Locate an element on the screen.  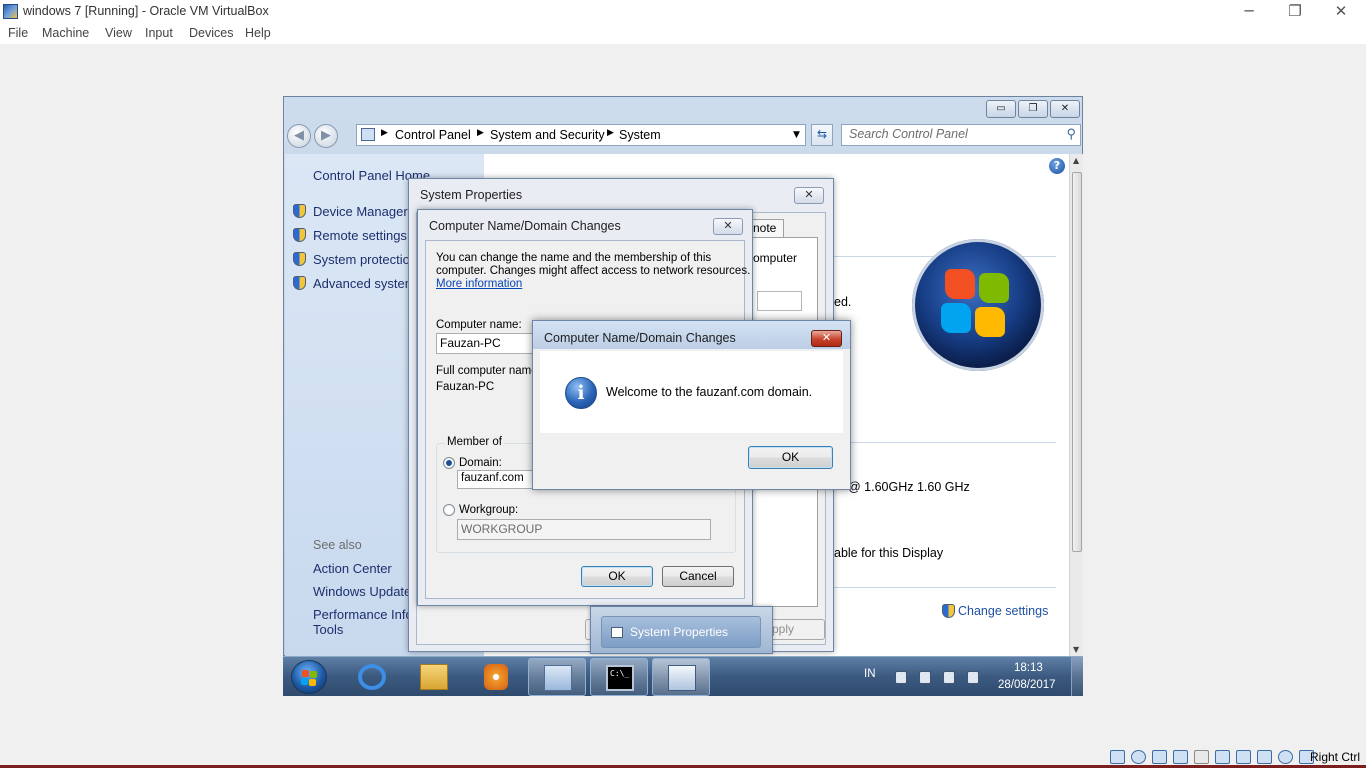
change-settings-link: Change settings is located at coordinates (1003, 611).